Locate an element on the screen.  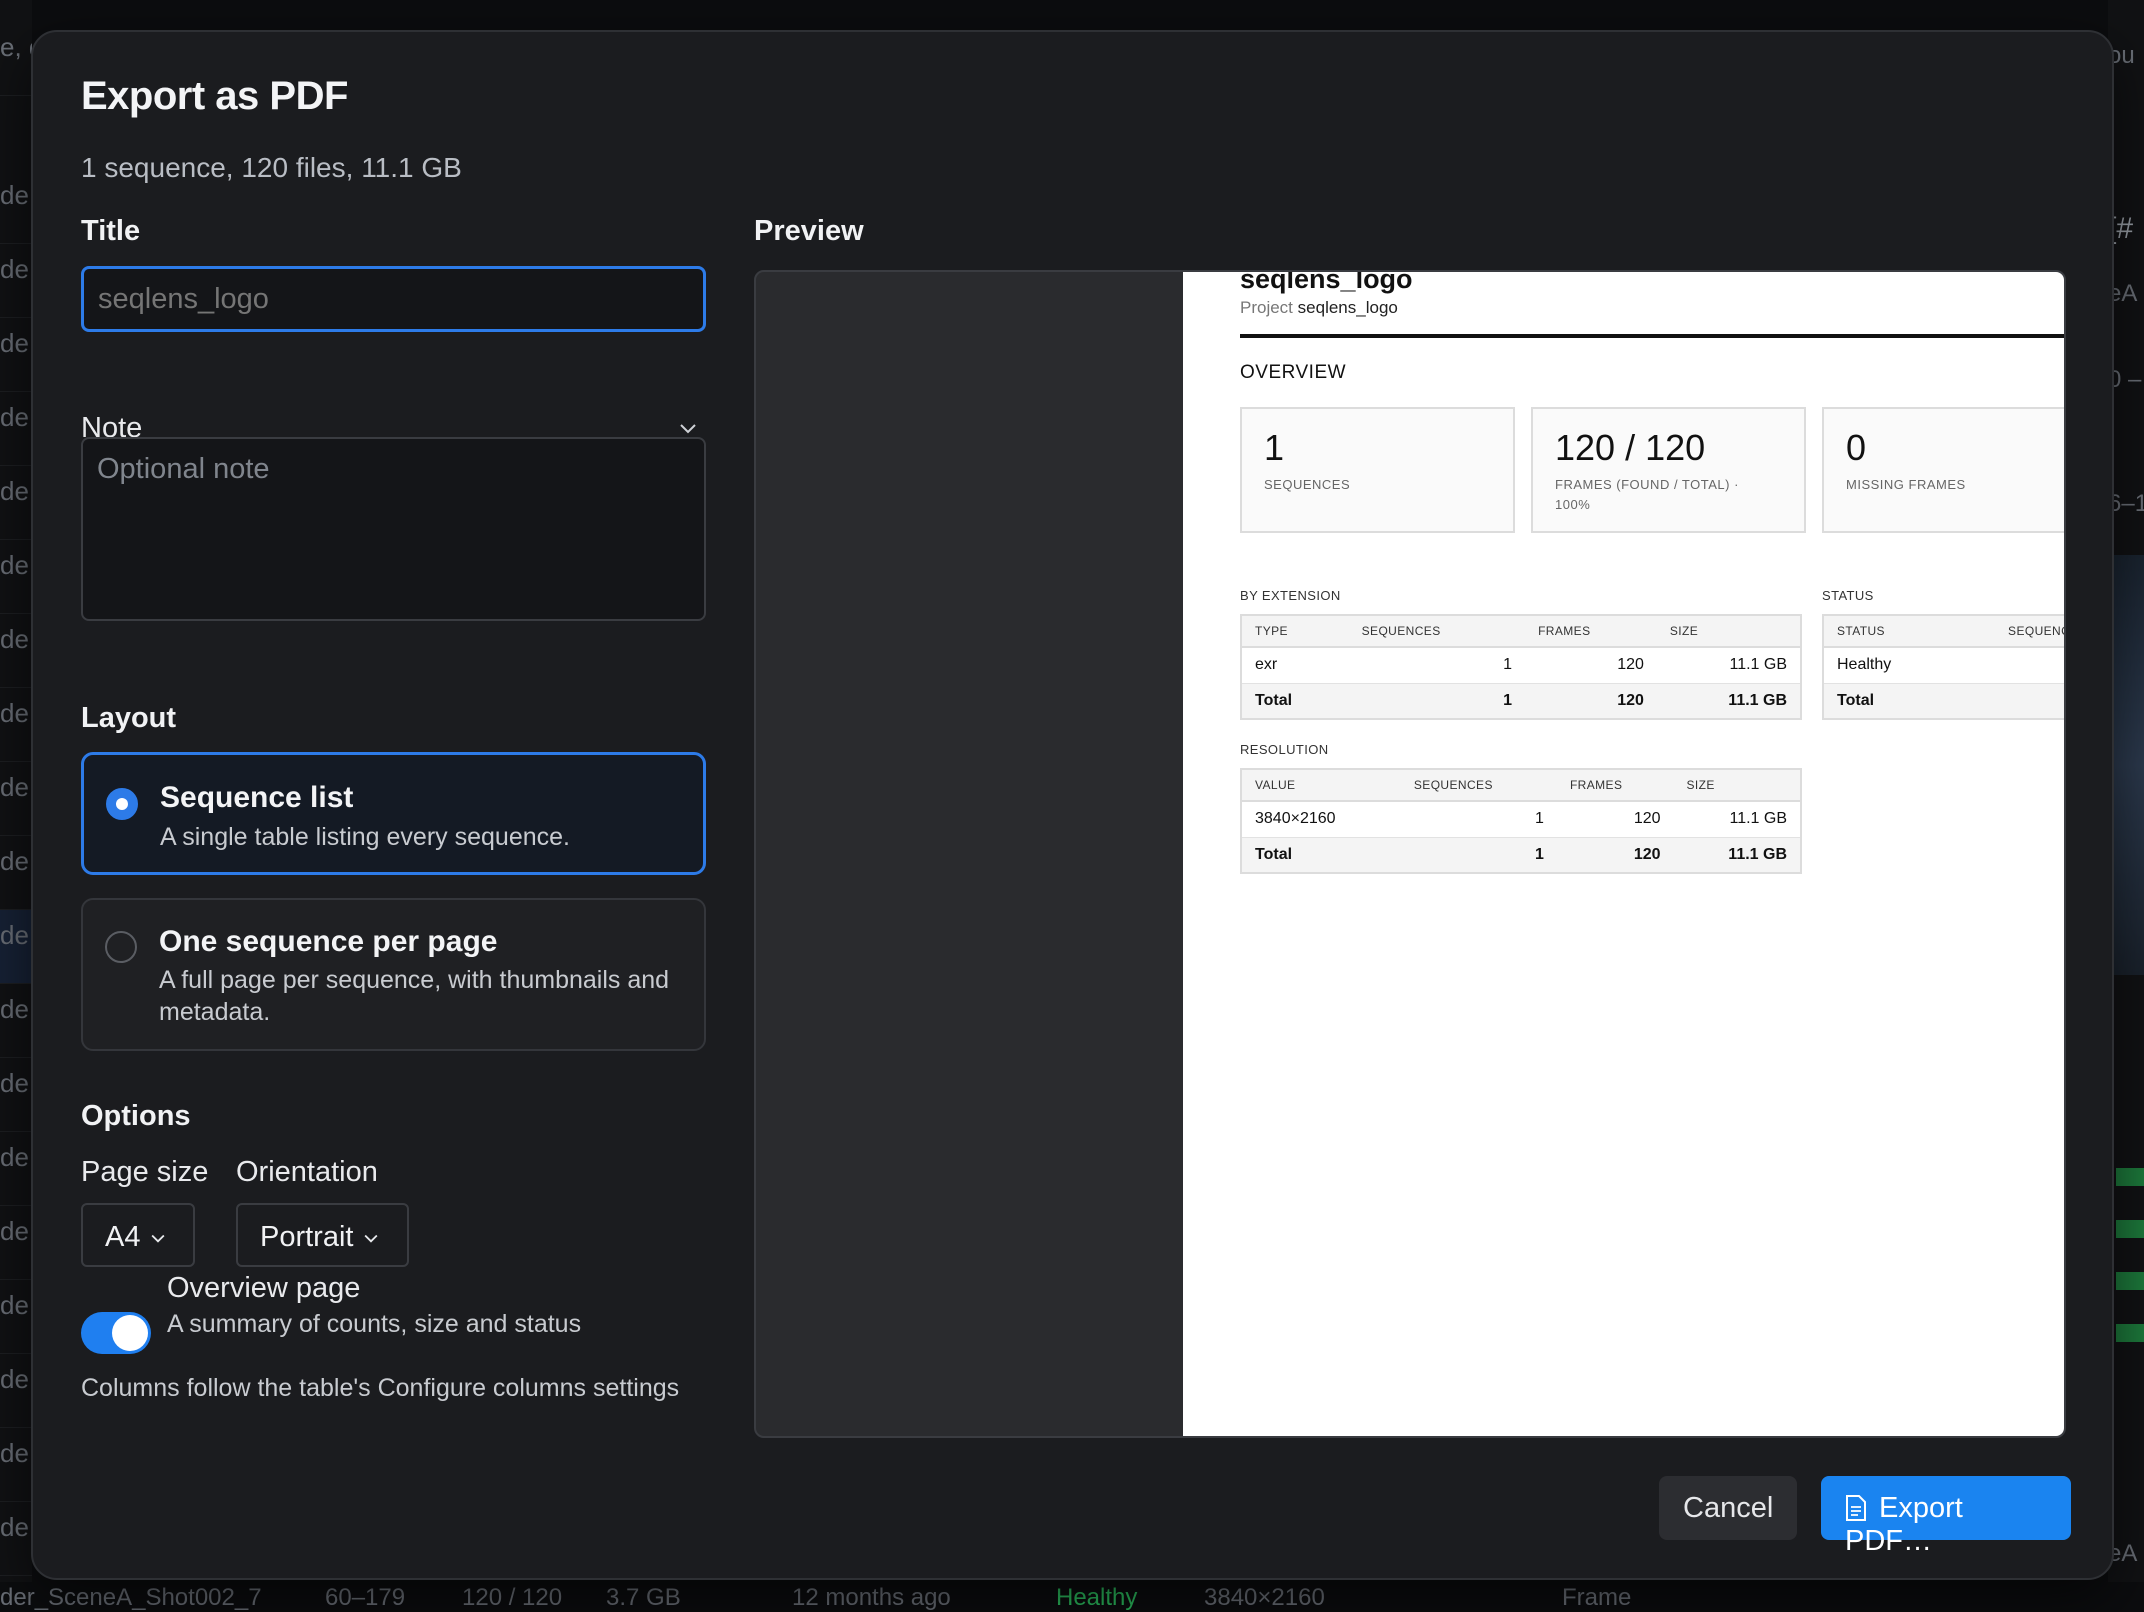
preview-project: Project seqlens_logo is located at coordinates (1319, 308).